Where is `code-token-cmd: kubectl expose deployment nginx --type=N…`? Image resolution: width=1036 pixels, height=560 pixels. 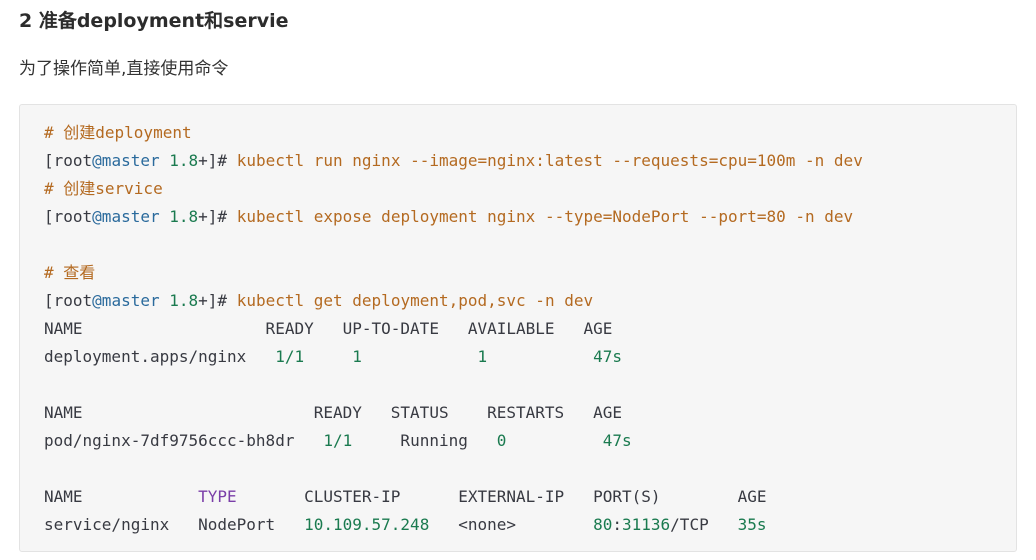 code-token-cmd: kubectl expose deployment nginx --type=N… is located at coordinates (545, 216).